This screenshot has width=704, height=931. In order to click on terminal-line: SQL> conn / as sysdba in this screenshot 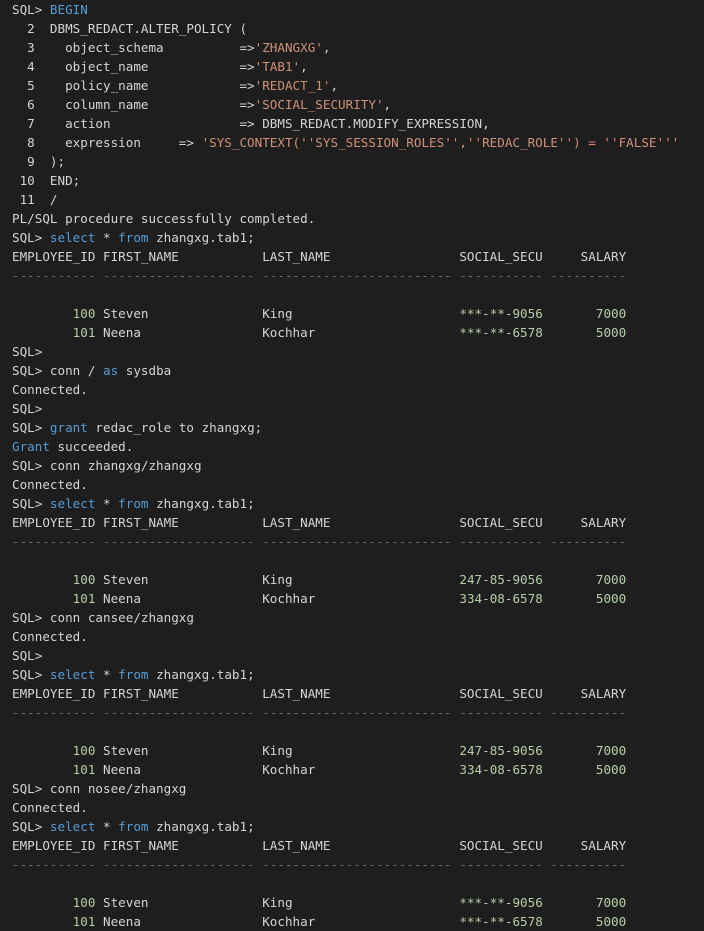, I will do `click(91, 370)`.